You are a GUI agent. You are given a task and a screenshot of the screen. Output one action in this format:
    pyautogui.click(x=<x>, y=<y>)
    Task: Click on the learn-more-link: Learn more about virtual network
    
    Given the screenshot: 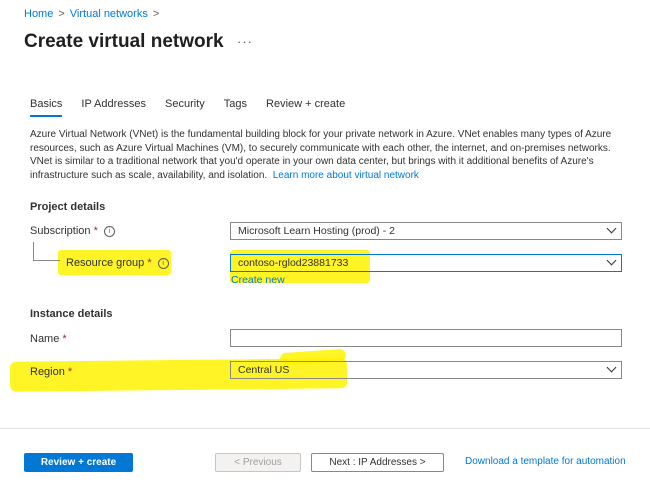 What is the action you would take?
    pyautogui.click(x=346, y=175)
    